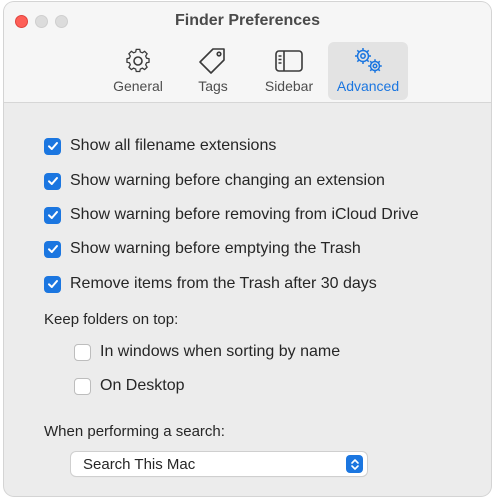 The image size is (493, 500). Describe the element at coordinates (219, 464) in the screenshot. I see `search-scope-select: Search This Mac` at that location.